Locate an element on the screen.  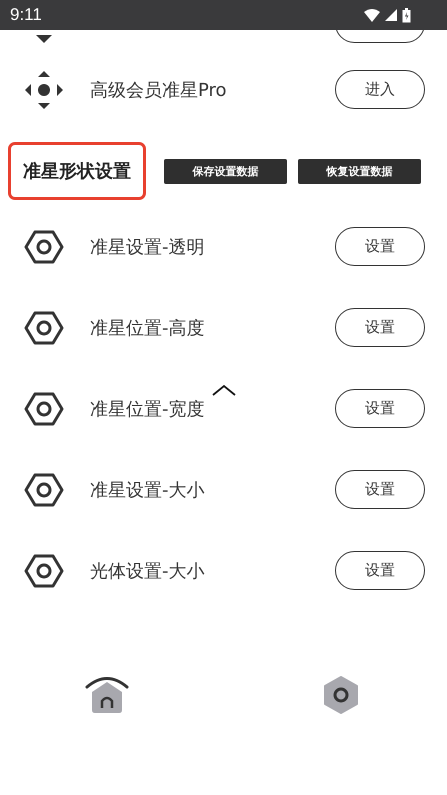
status-time: 9:11 is located at coordinates (26, 15).